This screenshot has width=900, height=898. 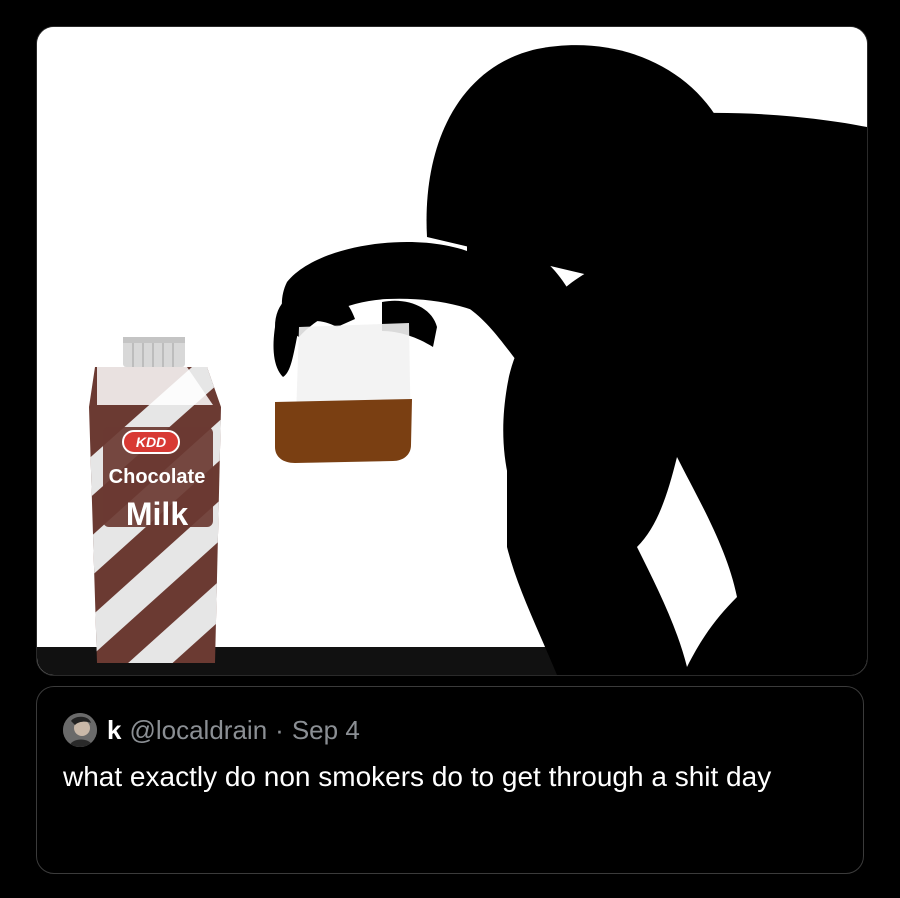 I want to click on user-avatar, so click(x=80, y=730).